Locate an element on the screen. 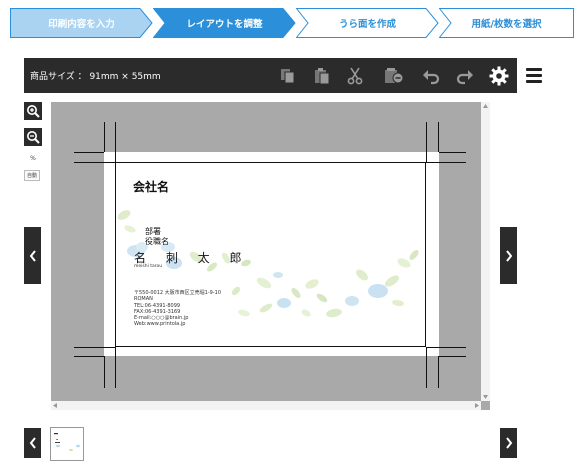 This screenshot has width=580, height=466. step-label: 用紙/枚数を選択 is located at coordinates (506, 24).